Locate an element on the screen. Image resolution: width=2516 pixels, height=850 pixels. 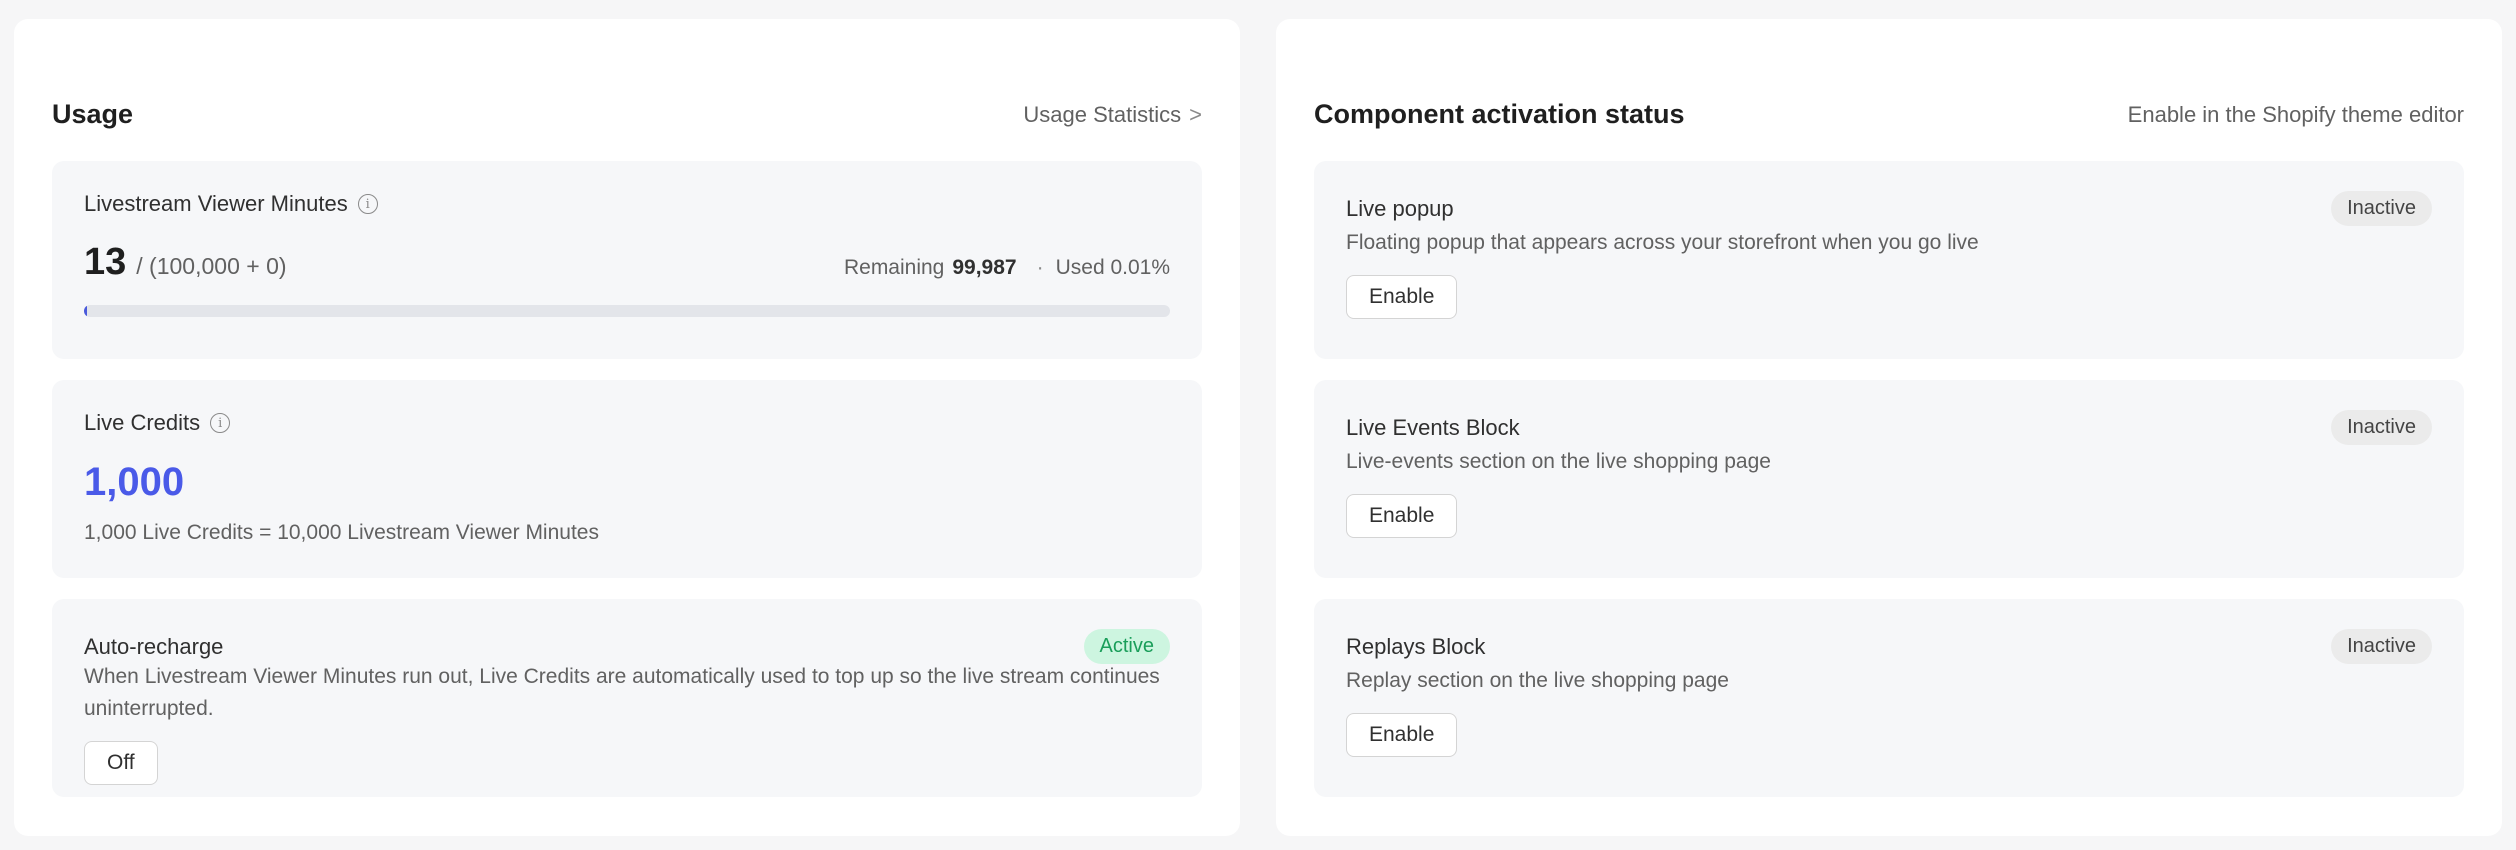
used-percent: Used 0.01% is located at coordinates (1112, 267).